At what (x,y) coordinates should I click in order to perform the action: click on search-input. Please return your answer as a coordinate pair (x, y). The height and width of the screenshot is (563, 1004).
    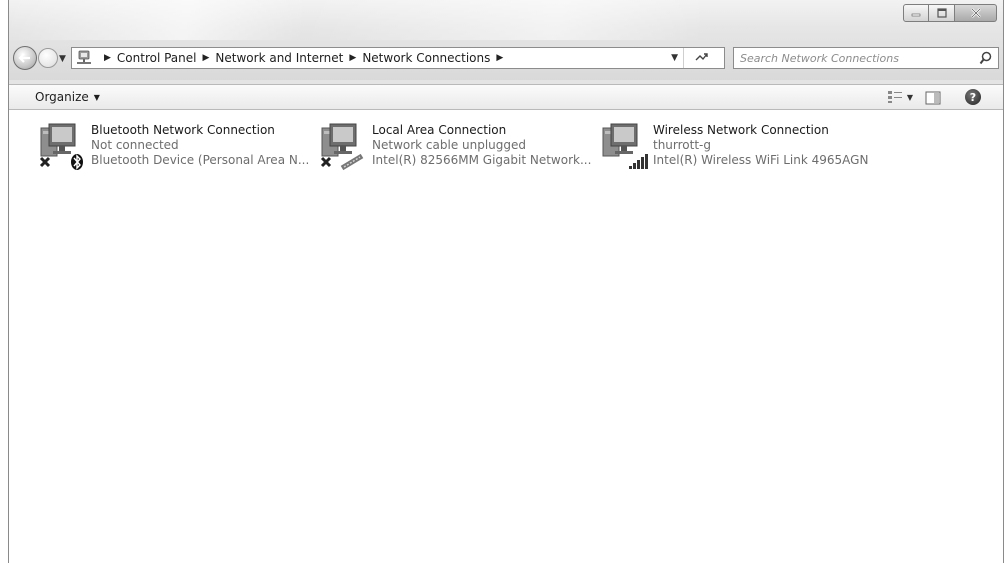
    Looking at the image, I should click on (850, 58).